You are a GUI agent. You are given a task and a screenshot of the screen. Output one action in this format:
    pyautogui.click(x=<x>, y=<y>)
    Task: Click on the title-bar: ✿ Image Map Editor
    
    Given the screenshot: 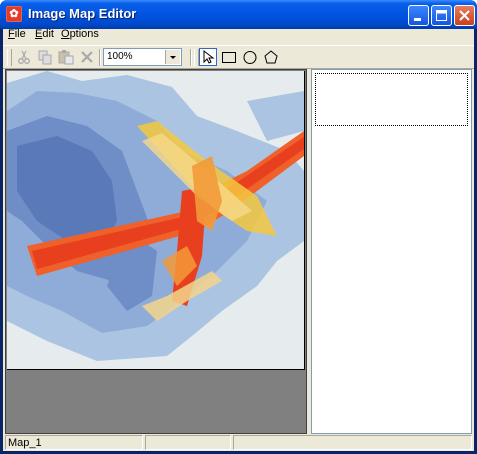 What is the action you would take?
    pyautogui.click(x=238, y=14)
    